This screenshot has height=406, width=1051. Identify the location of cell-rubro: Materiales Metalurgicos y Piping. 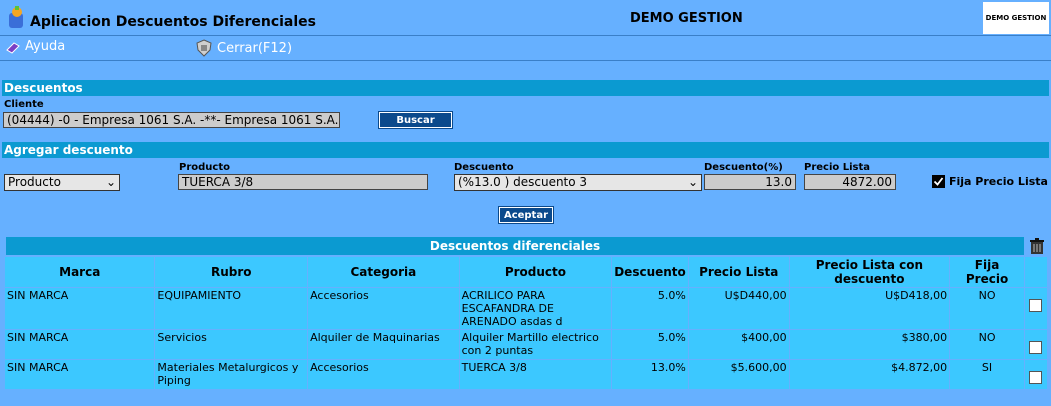
(231, 374).